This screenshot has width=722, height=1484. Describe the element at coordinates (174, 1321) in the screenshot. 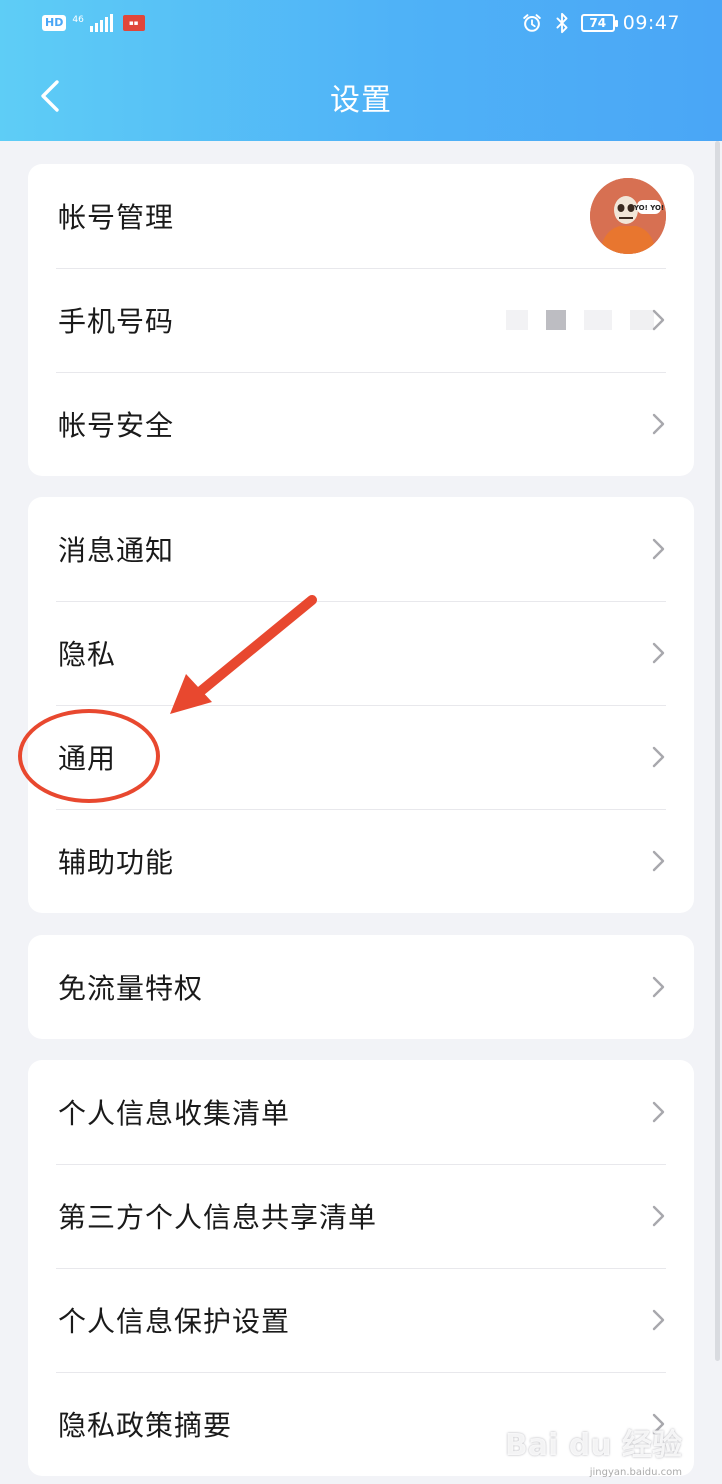

I see `row-label: 个人信息保护设置` at that location.